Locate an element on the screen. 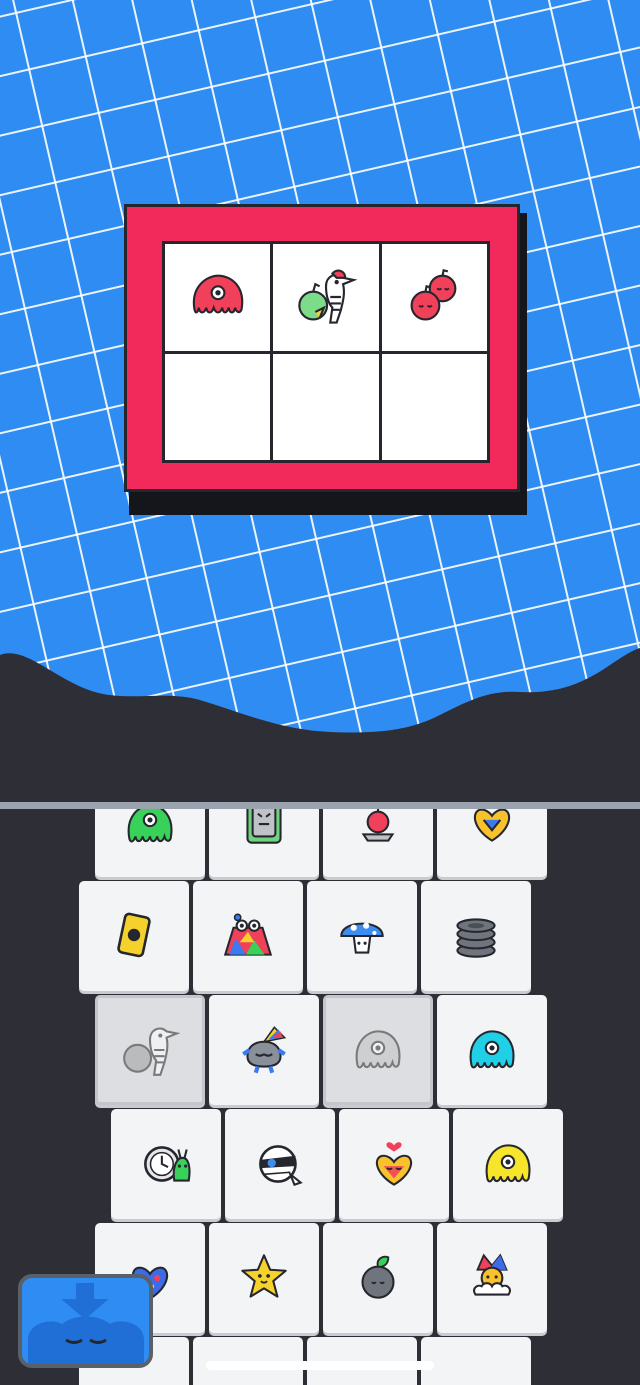 This screenshot has height=1385, width=640. sliced-apple-icon is located at coordinates (378, 825).